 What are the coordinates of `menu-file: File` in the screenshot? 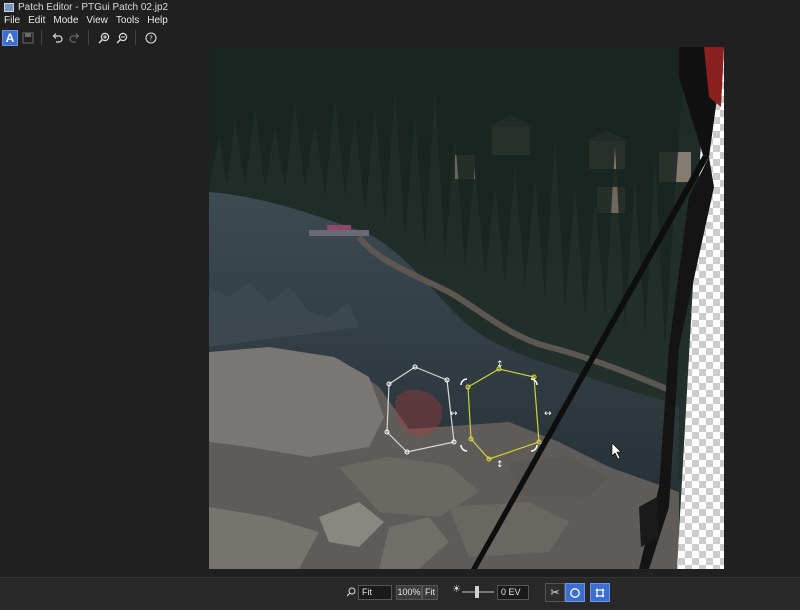 It's located at (12, 21).